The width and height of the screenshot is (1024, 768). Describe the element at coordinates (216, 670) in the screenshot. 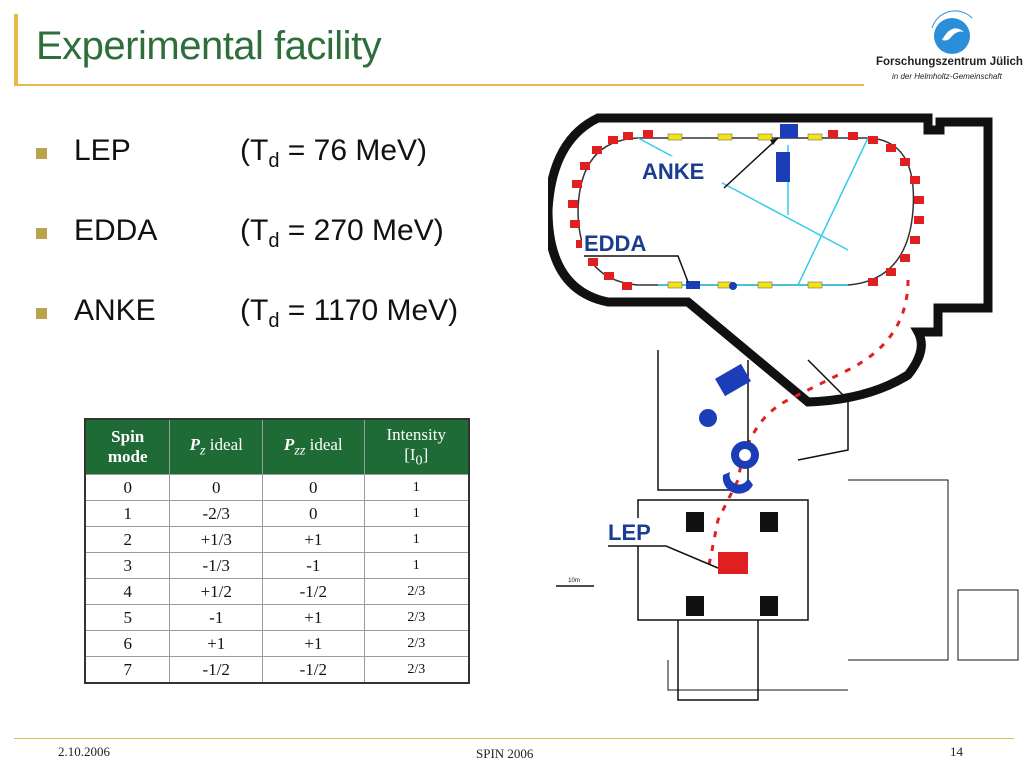

I see `cell-pz: -1/2` at that location.